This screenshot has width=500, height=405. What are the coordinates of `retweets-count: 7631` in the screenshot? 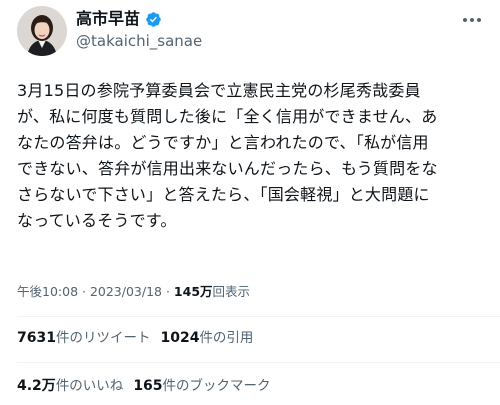 It's located at (36, 338).